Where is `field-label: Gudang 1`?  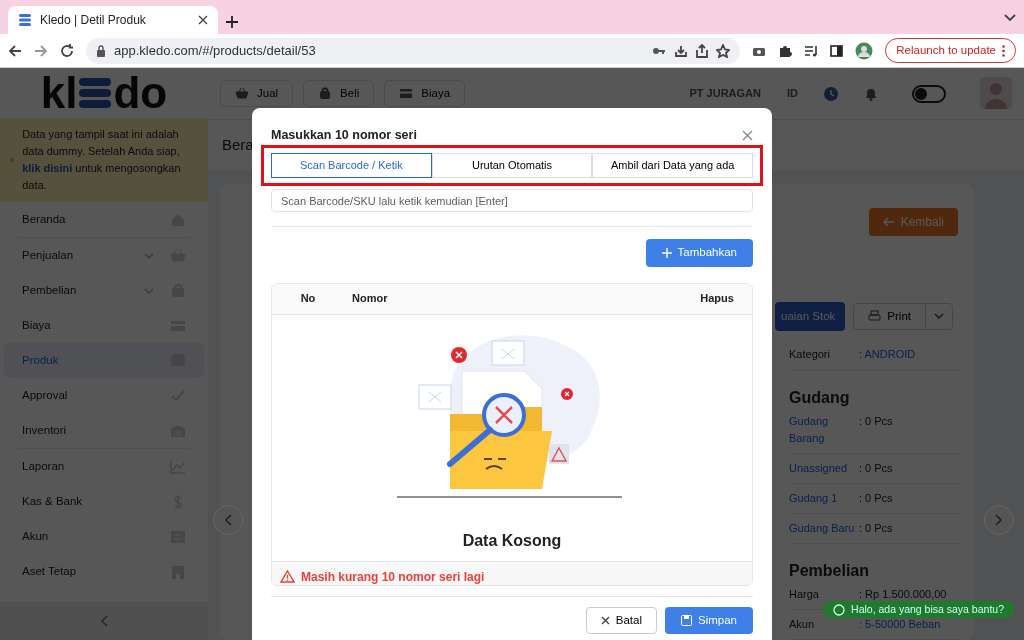 field-label: Gudang 1 is located at coordinates (824, 498).